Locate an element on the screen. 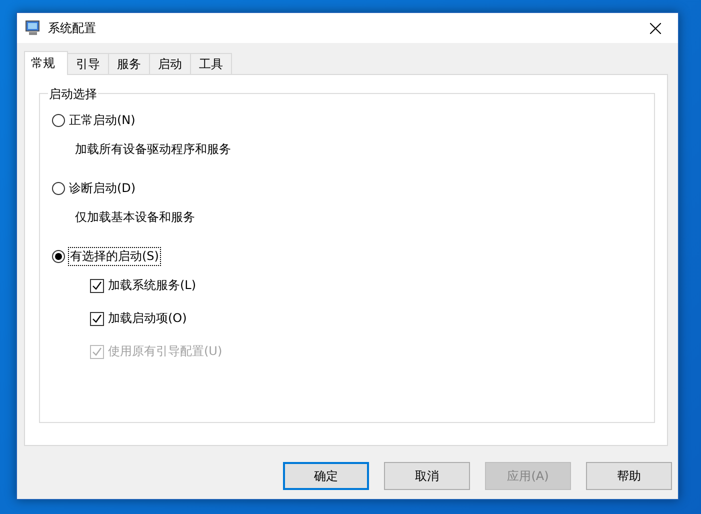 Image resolution: width=701 pixels, height=514 pixels. radio-option: 有选择的启动(S) is located at coordinates (353, 256).